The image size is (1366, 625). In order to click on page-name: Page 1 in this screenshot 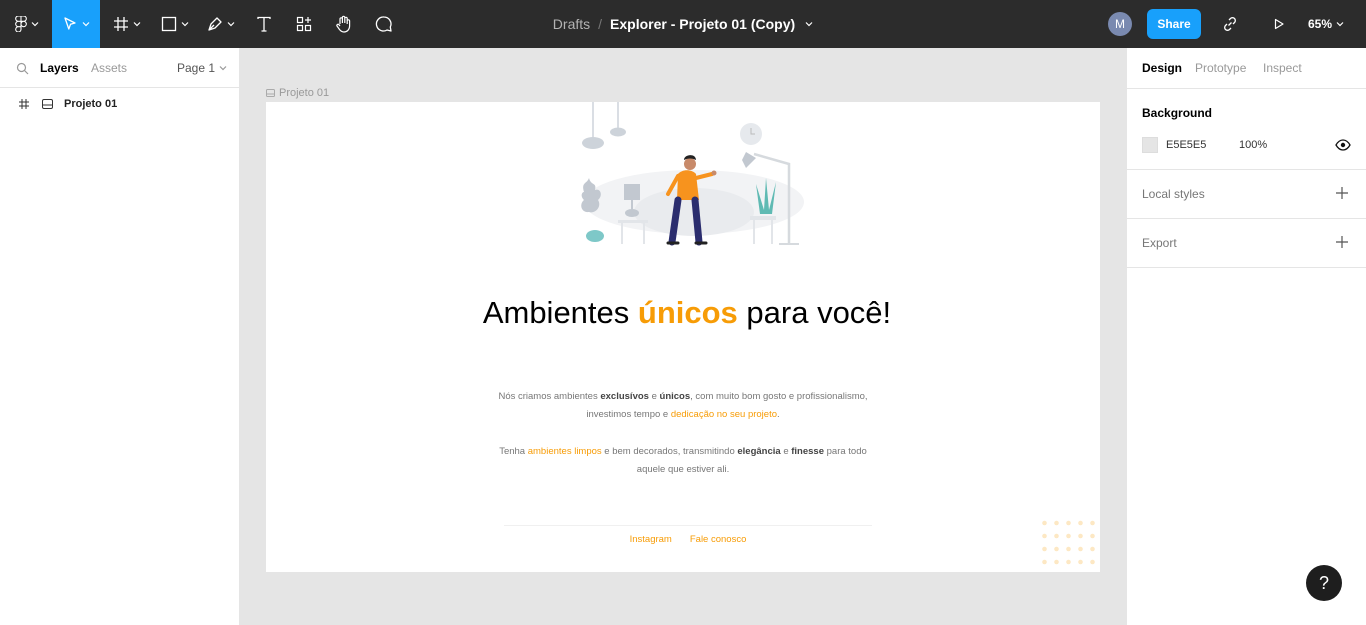, I will do `click(196, 68)`.